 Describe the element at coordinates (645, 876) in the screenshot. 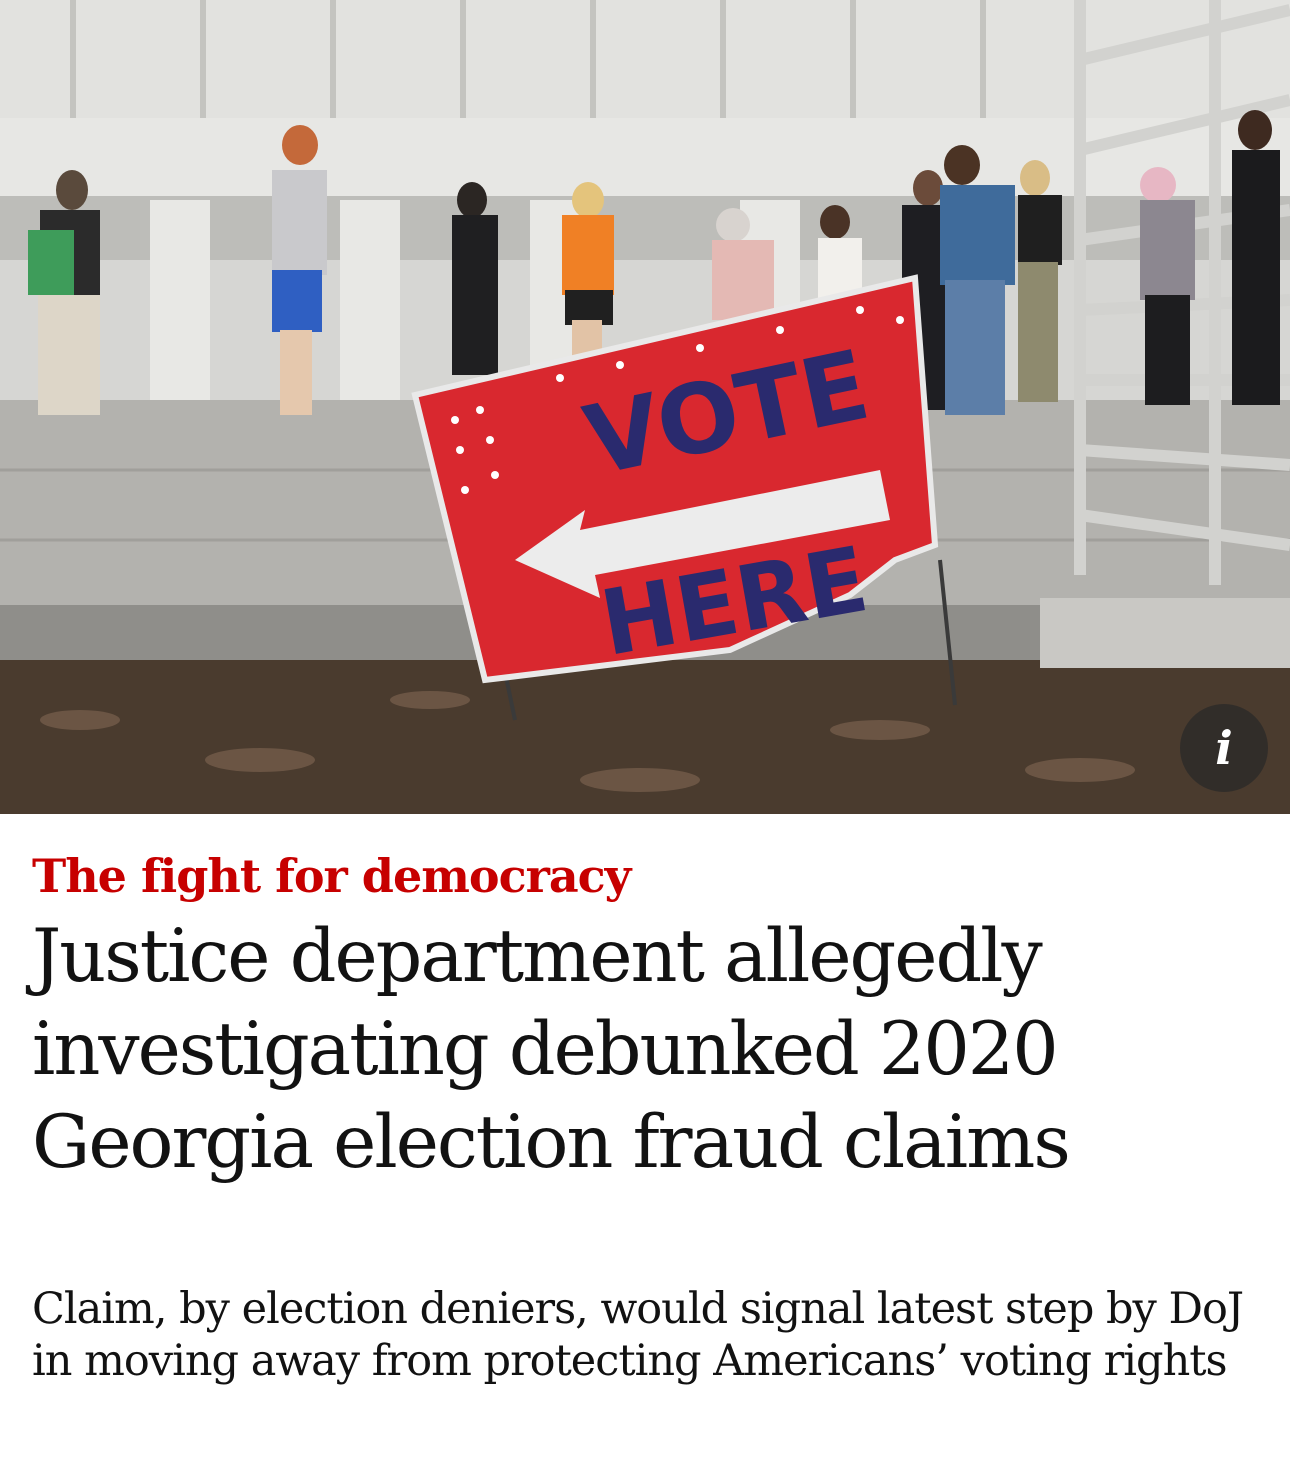

I see `kicker-link: The fight for democracy` at that location.